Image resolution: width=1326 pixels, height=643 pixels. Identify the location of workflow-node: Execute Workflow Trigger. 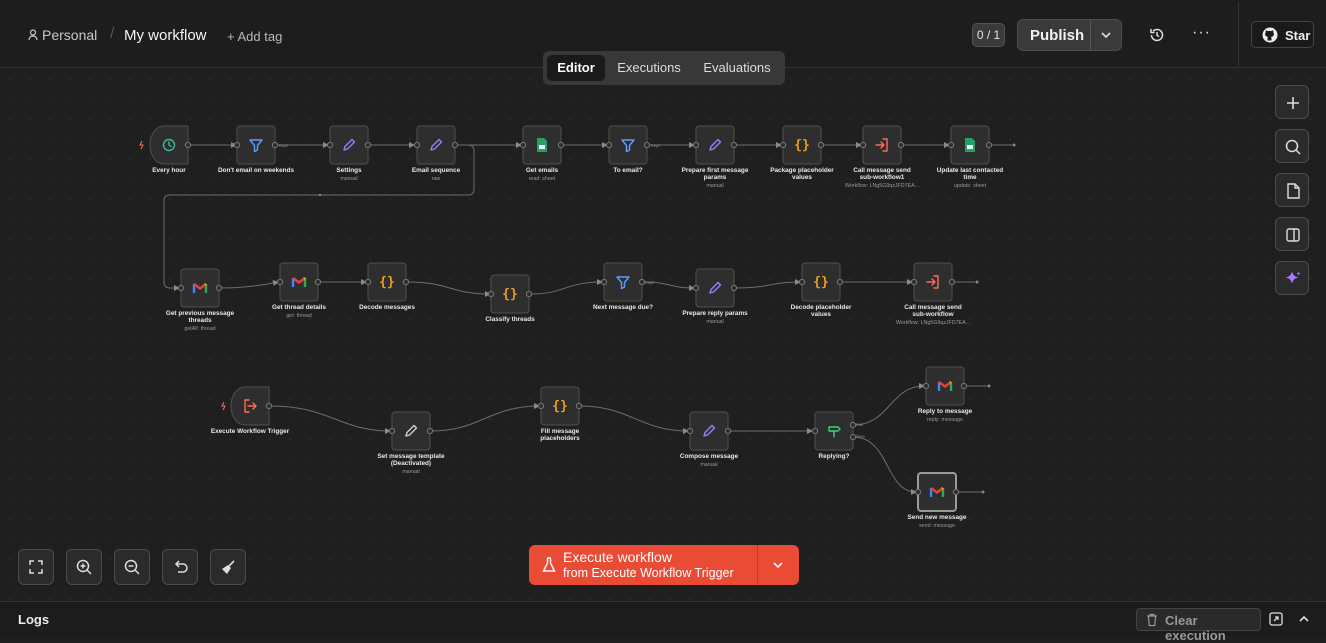
(250, 410).